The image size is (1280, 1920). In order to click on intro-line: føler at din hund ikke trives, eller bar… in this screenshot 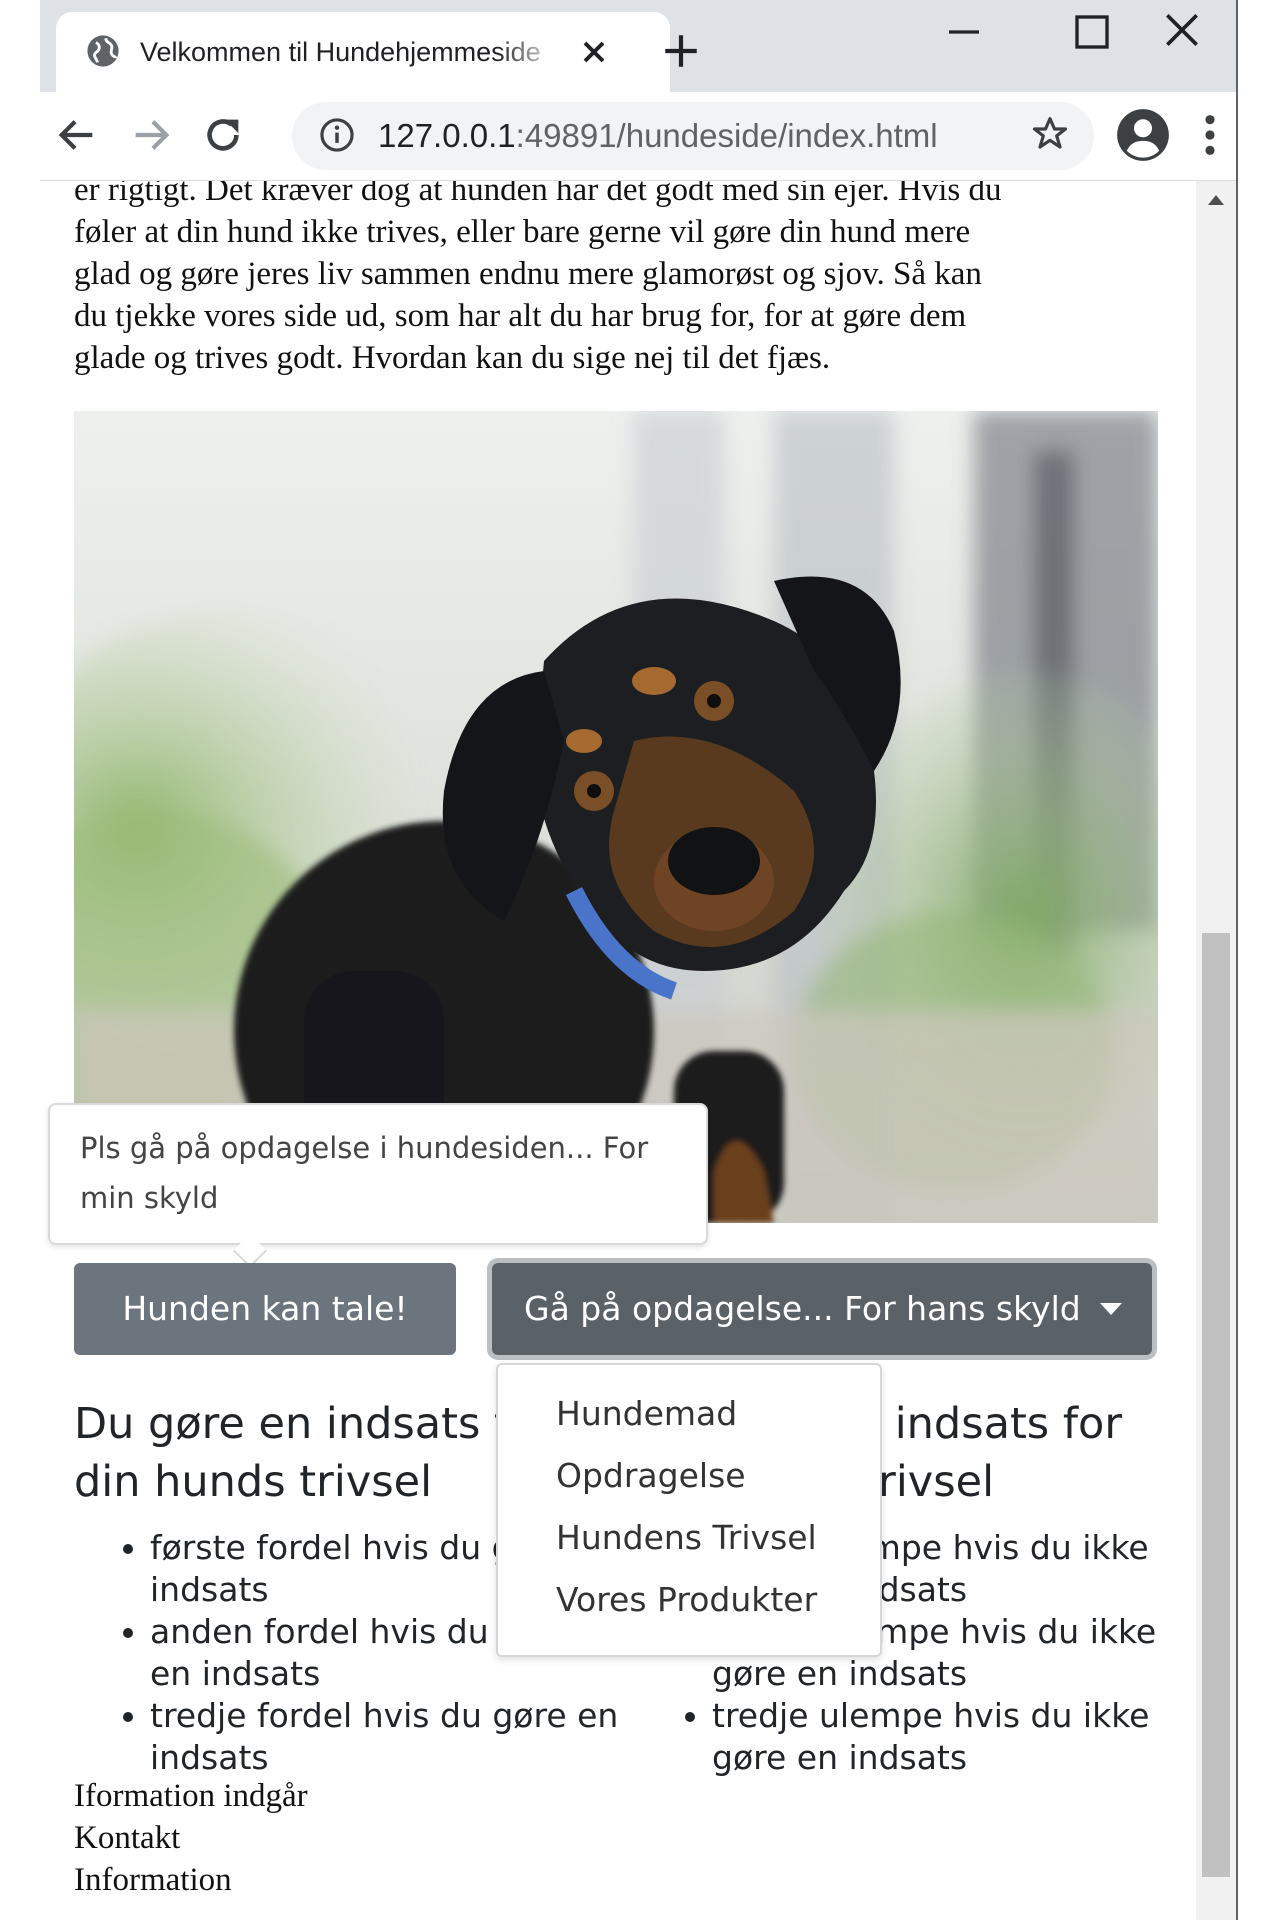, I will do `click(522, 232)`.